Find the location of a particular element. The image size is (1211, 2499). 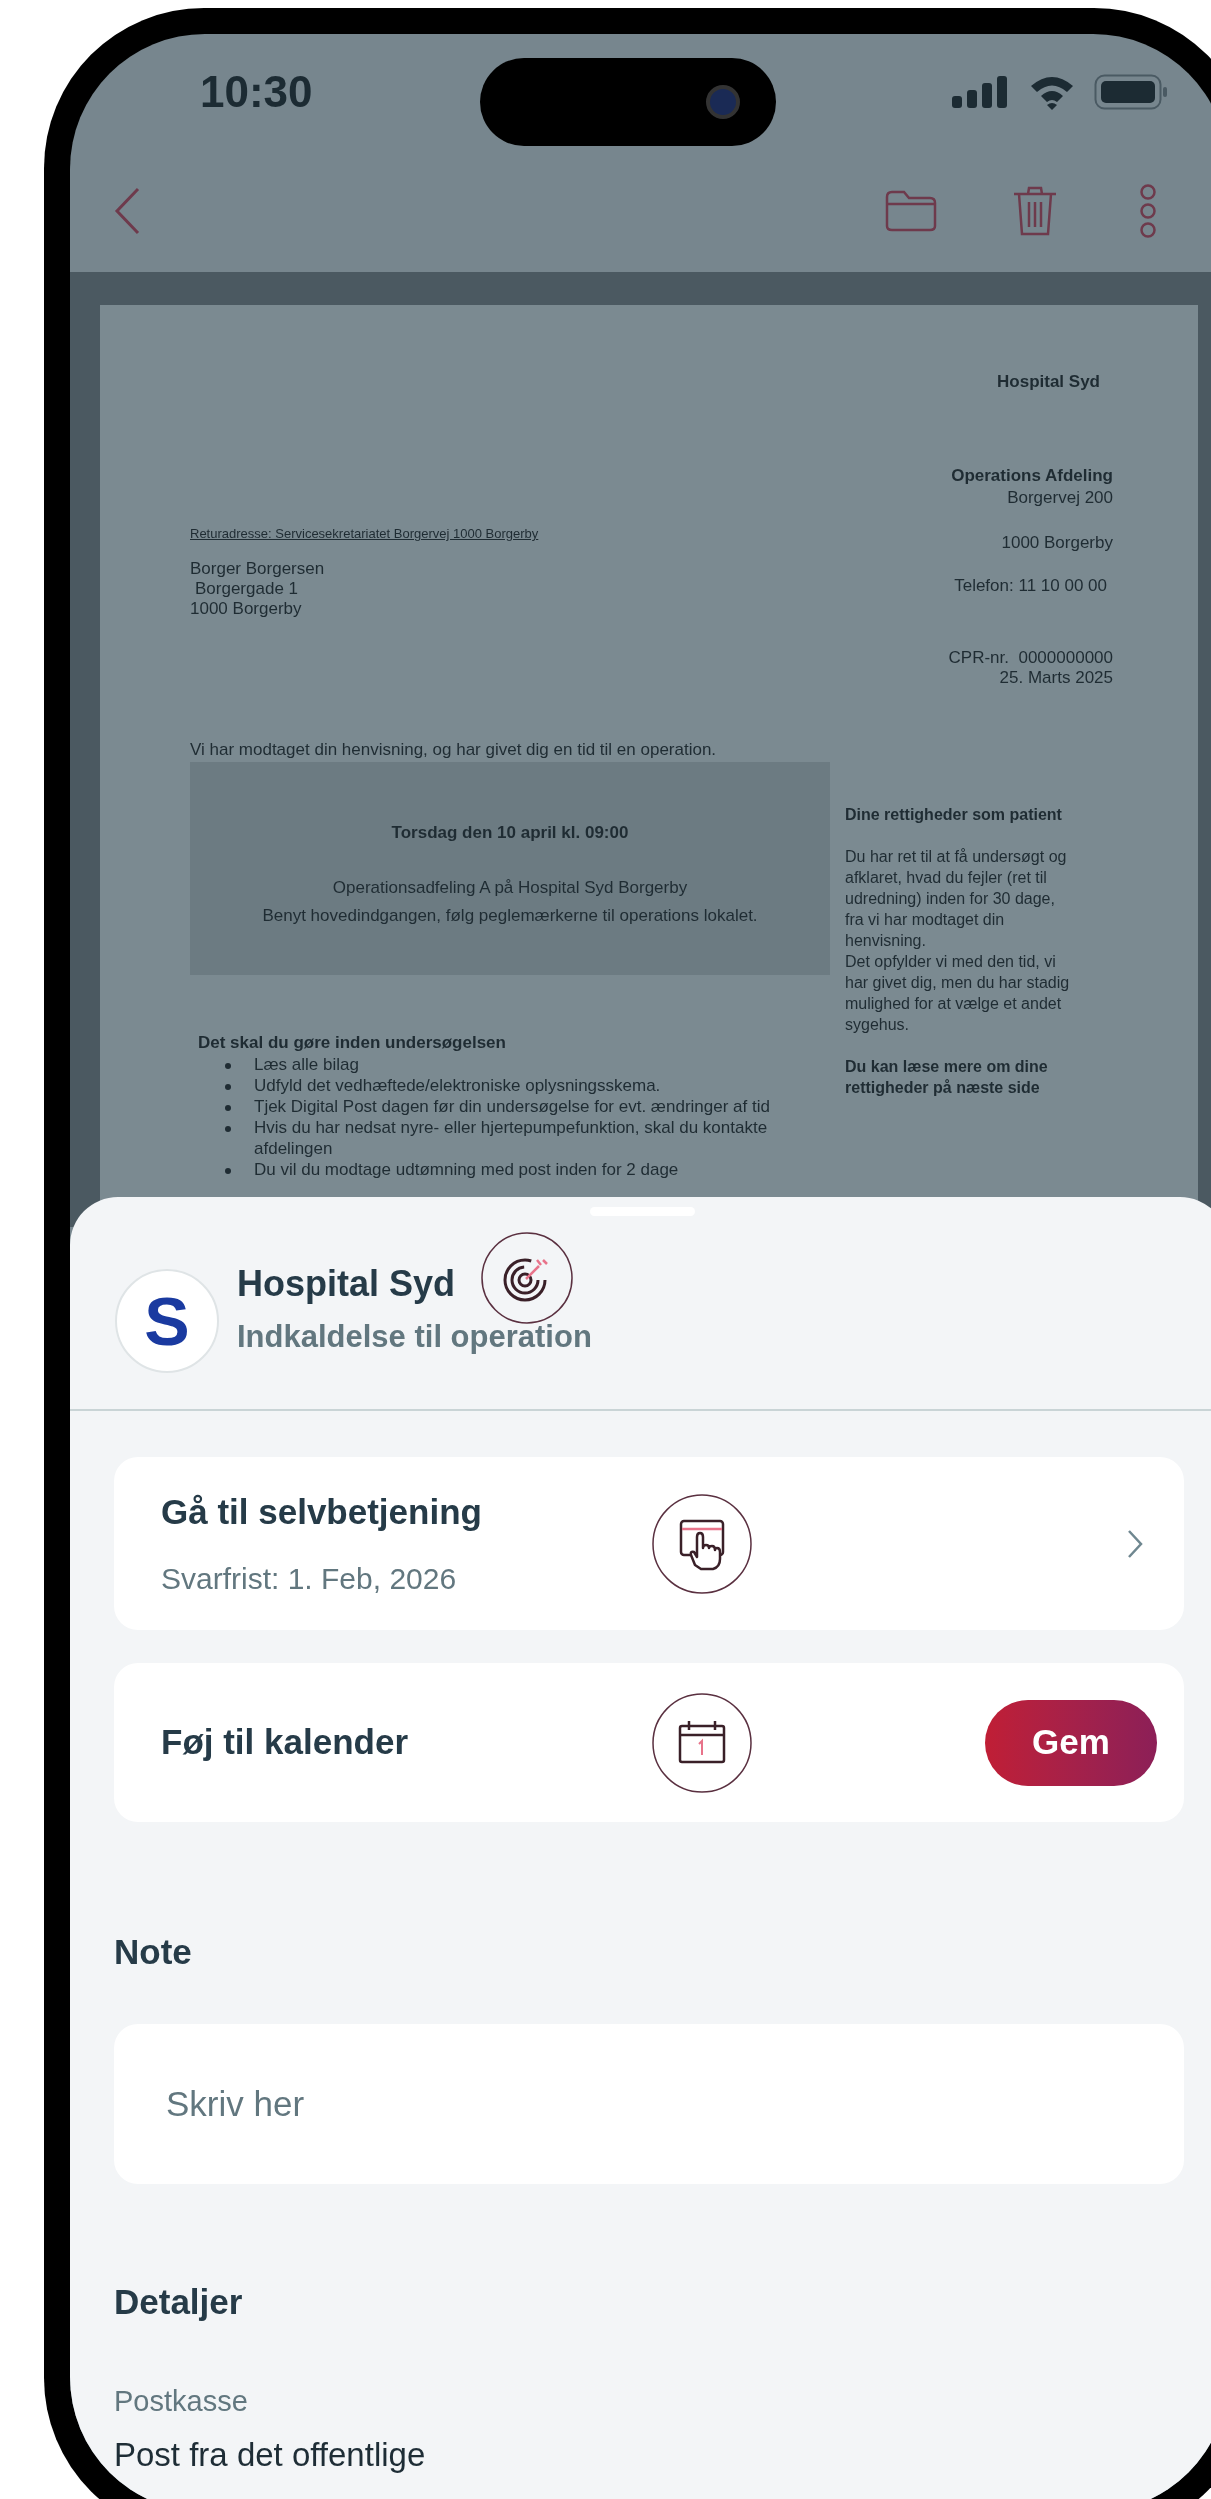

recipient-line: Borger Borgersen is located at coordinates (258, 569).